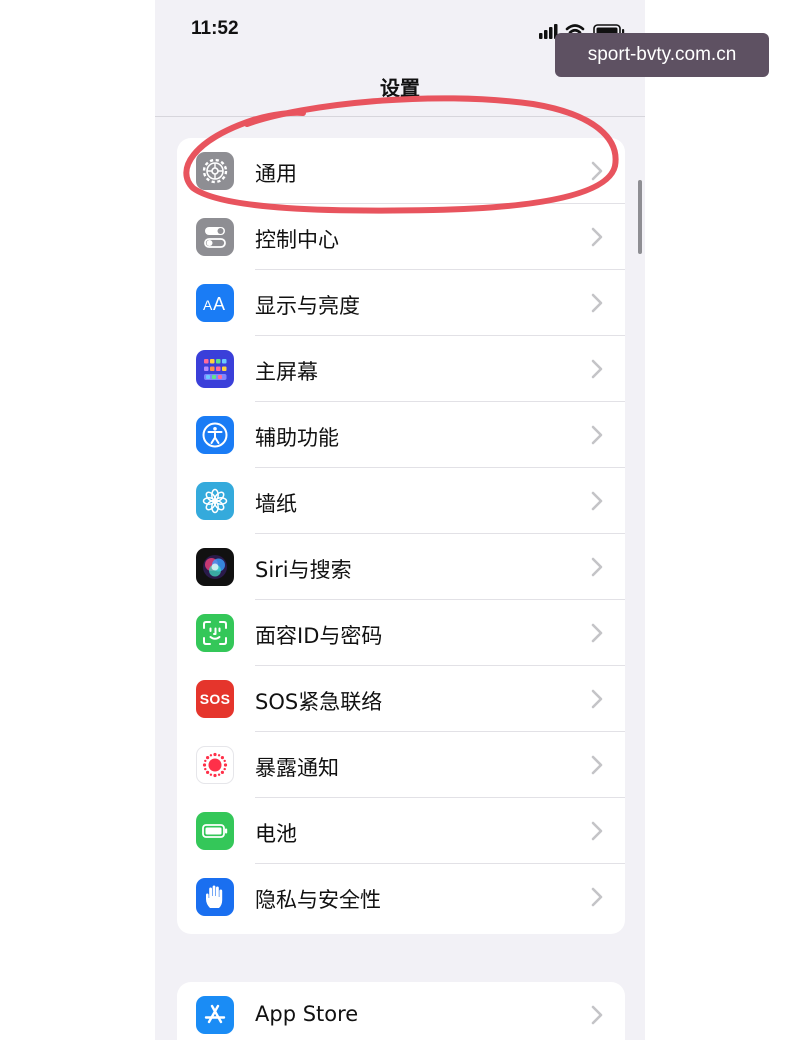  I want to click on sos-icon-text: SOS, so click(215, 699).